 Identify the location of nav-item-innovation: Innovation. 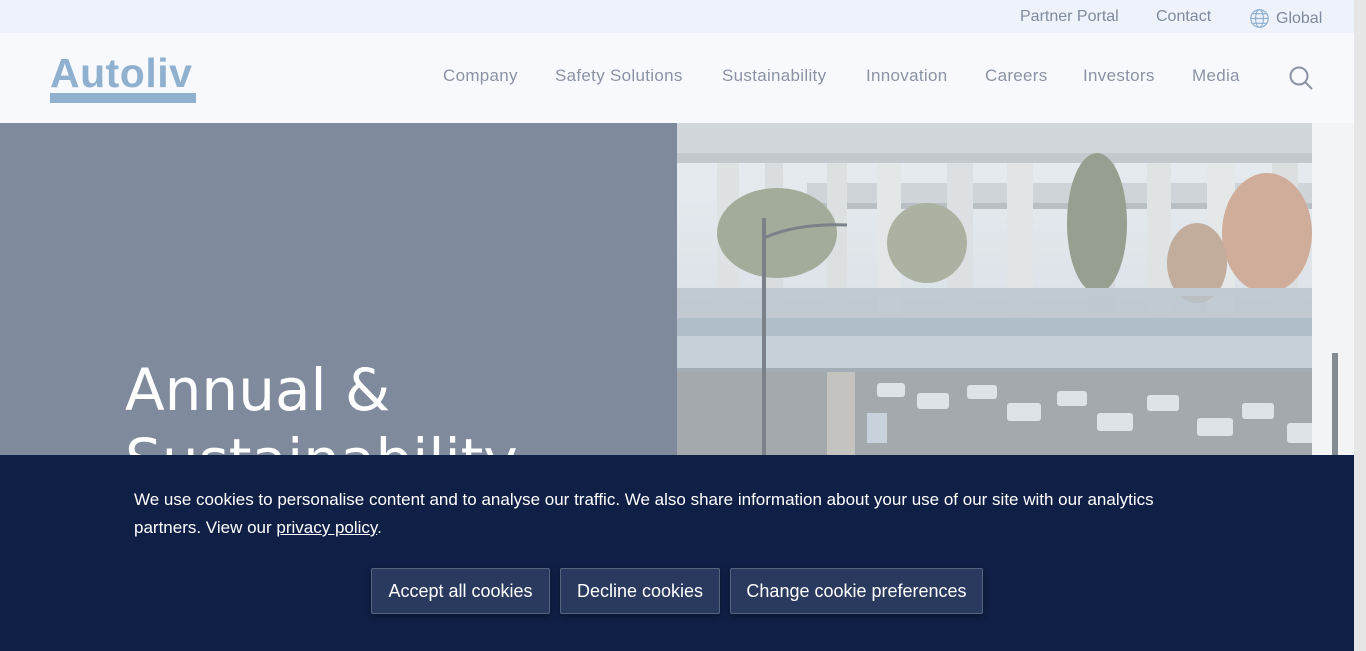
(906, 76).